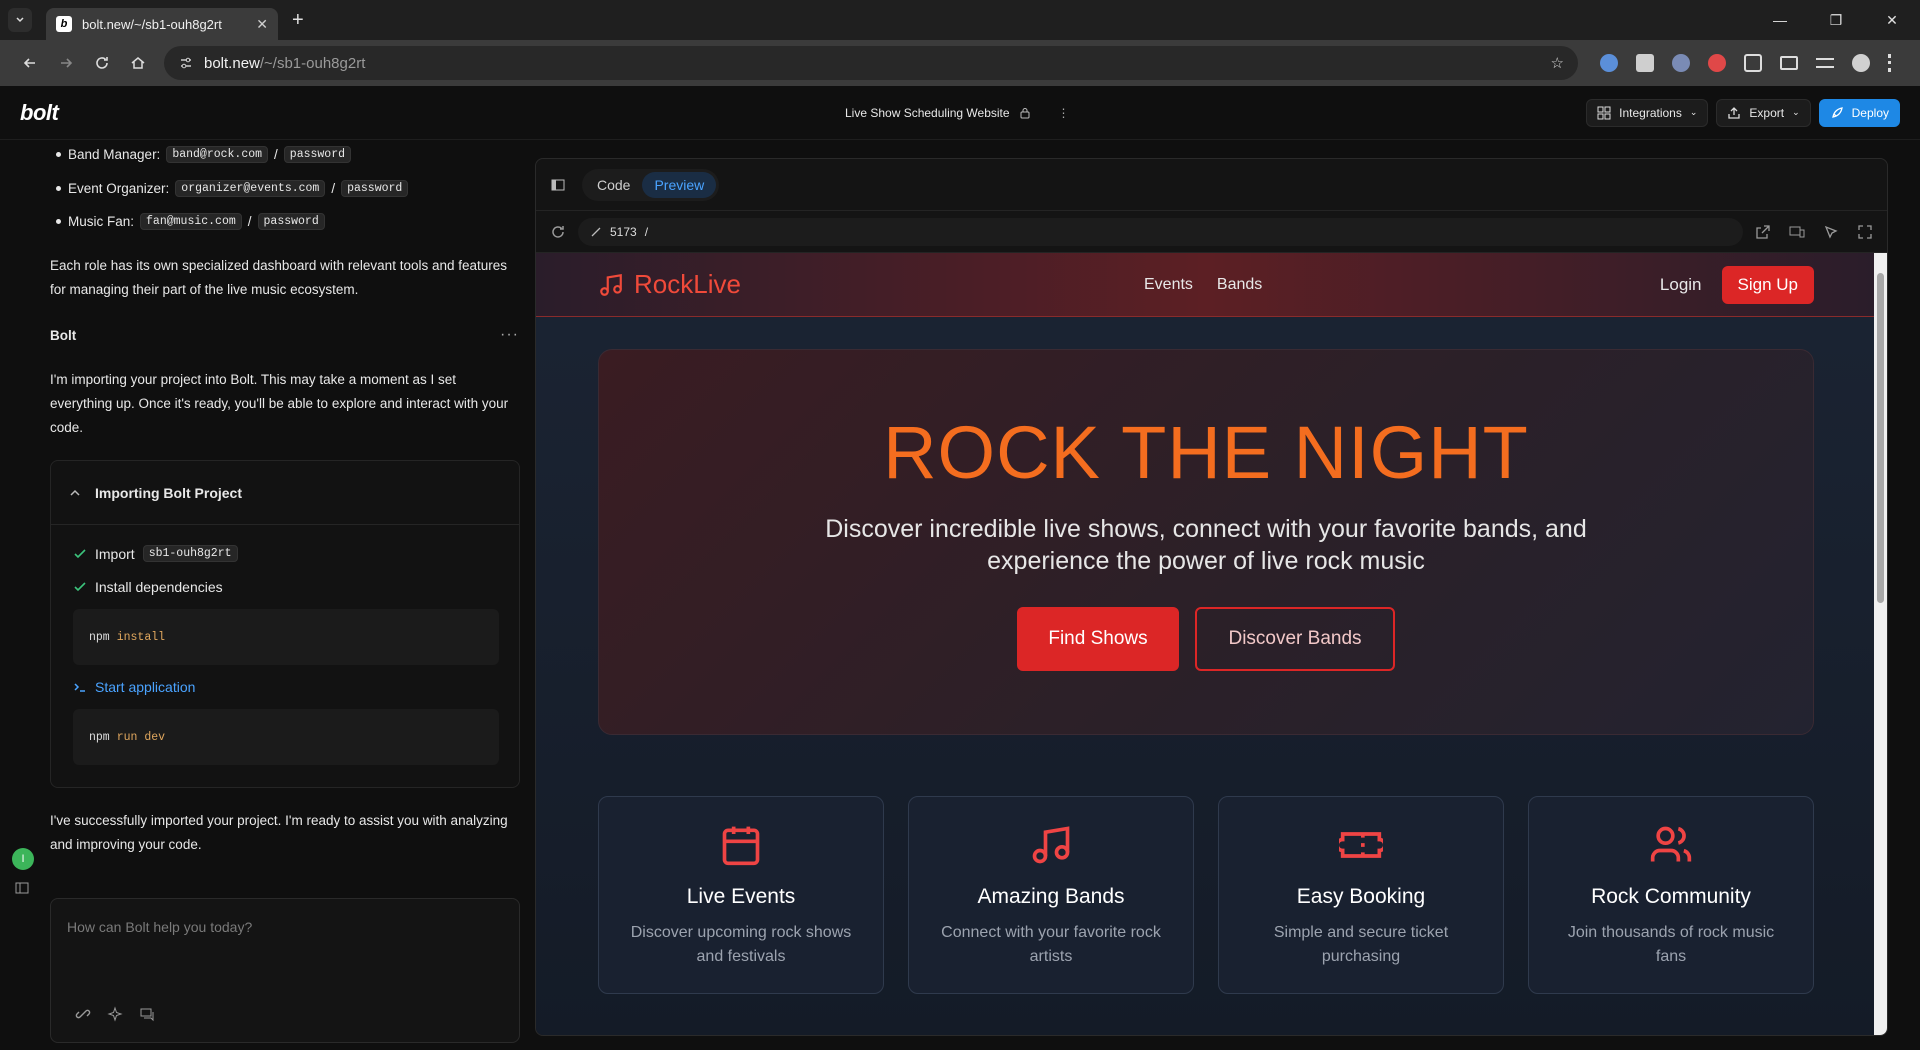 This screenshot has width=1920, height=1050. What do you see at coordinates (1780, 20) in the screenshot?
I see `minimize-icon: —` at bounding box center [1780, 20].